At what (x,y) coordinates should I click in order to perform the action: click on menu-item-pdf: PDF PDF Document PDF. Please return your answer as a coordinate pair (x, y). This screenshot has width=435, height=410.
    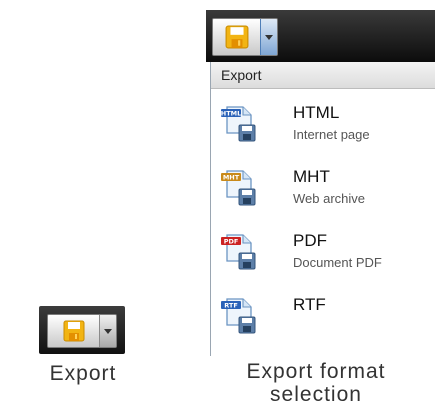
    Looking at the image, I should click on (323, 249).